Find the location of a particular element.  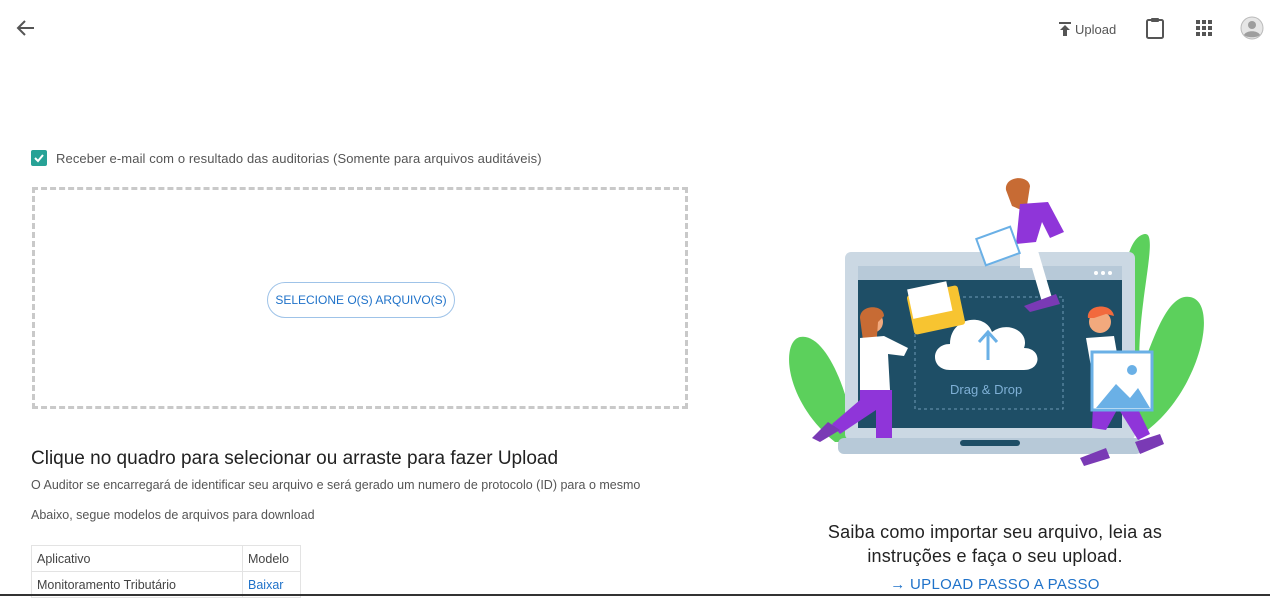

import-text-line2: instruções e faça o seu upload. is located at coordinates (995, 556).